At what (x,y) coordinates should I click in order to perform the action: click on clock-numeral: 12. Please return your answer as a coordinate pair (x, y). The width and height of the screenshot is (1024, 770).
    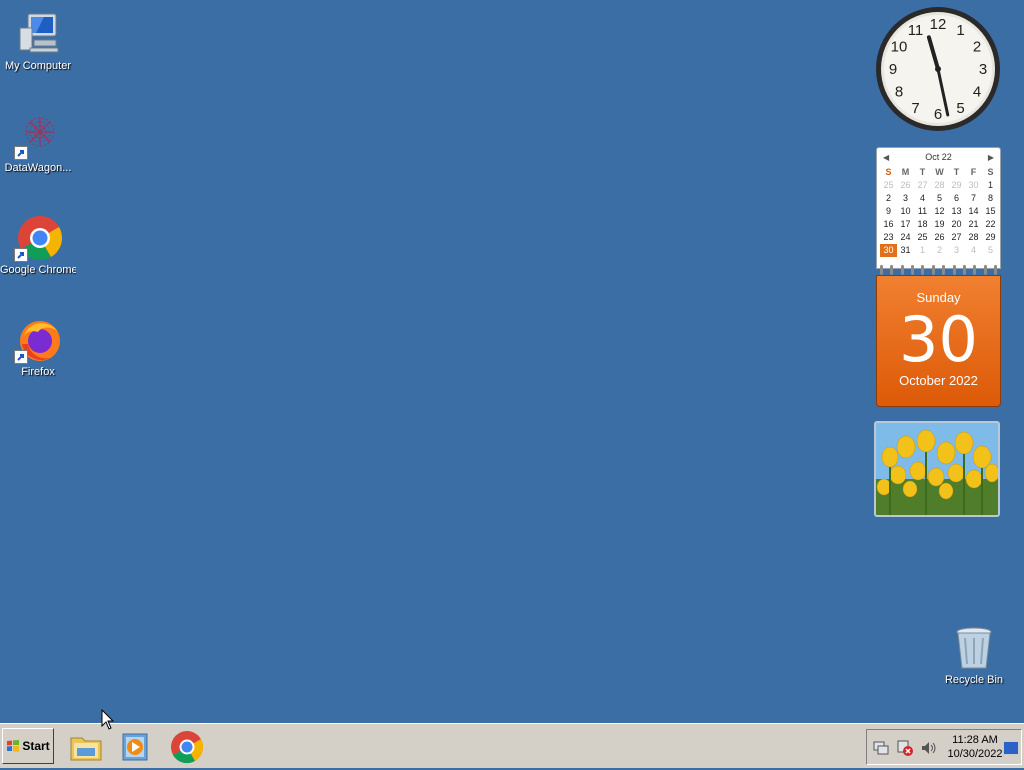
    Looking at the image, I should click on (938, 24).